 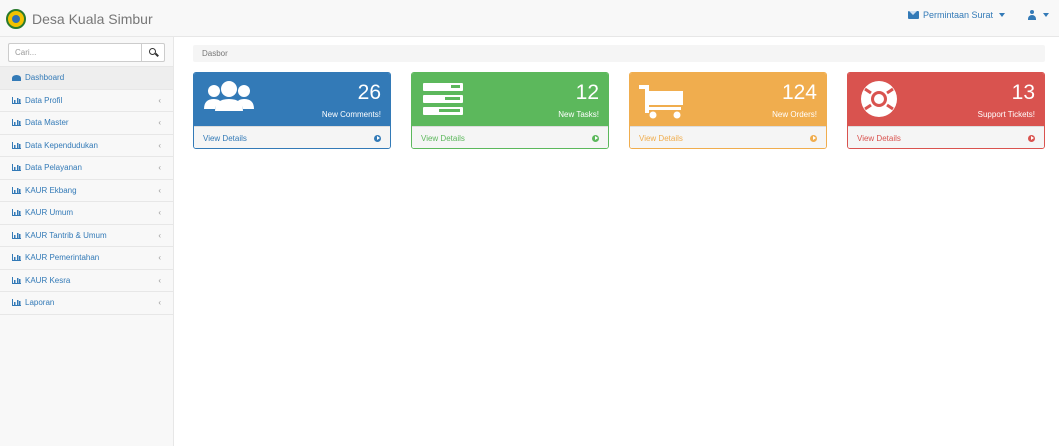 I want to click on orders-count: 124, so click(x=799, y=92).